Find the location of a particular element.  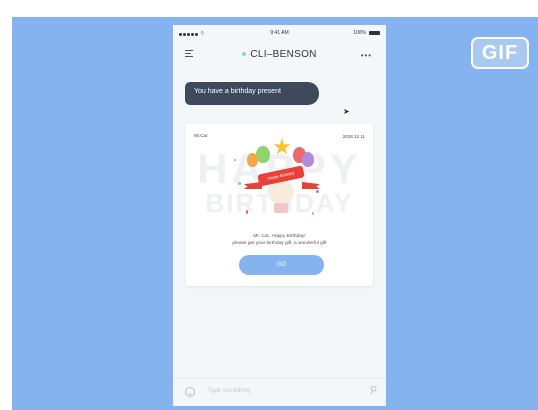

mouse-cursor-icon: ➤ is located at coordinates (346, 111).